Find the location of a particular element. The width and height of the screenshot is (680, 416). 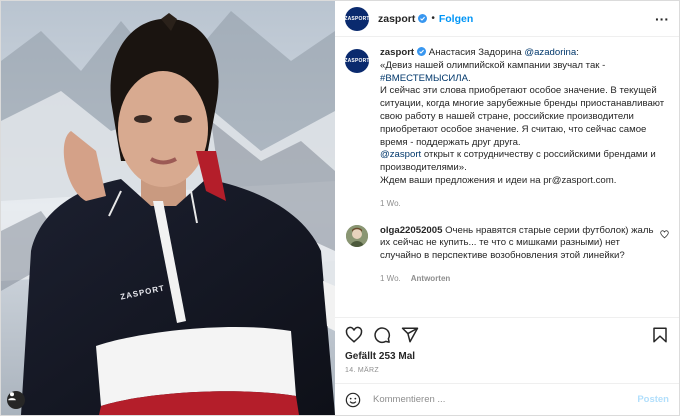

follow-button: Folgen is located at coordinates (456, 19).